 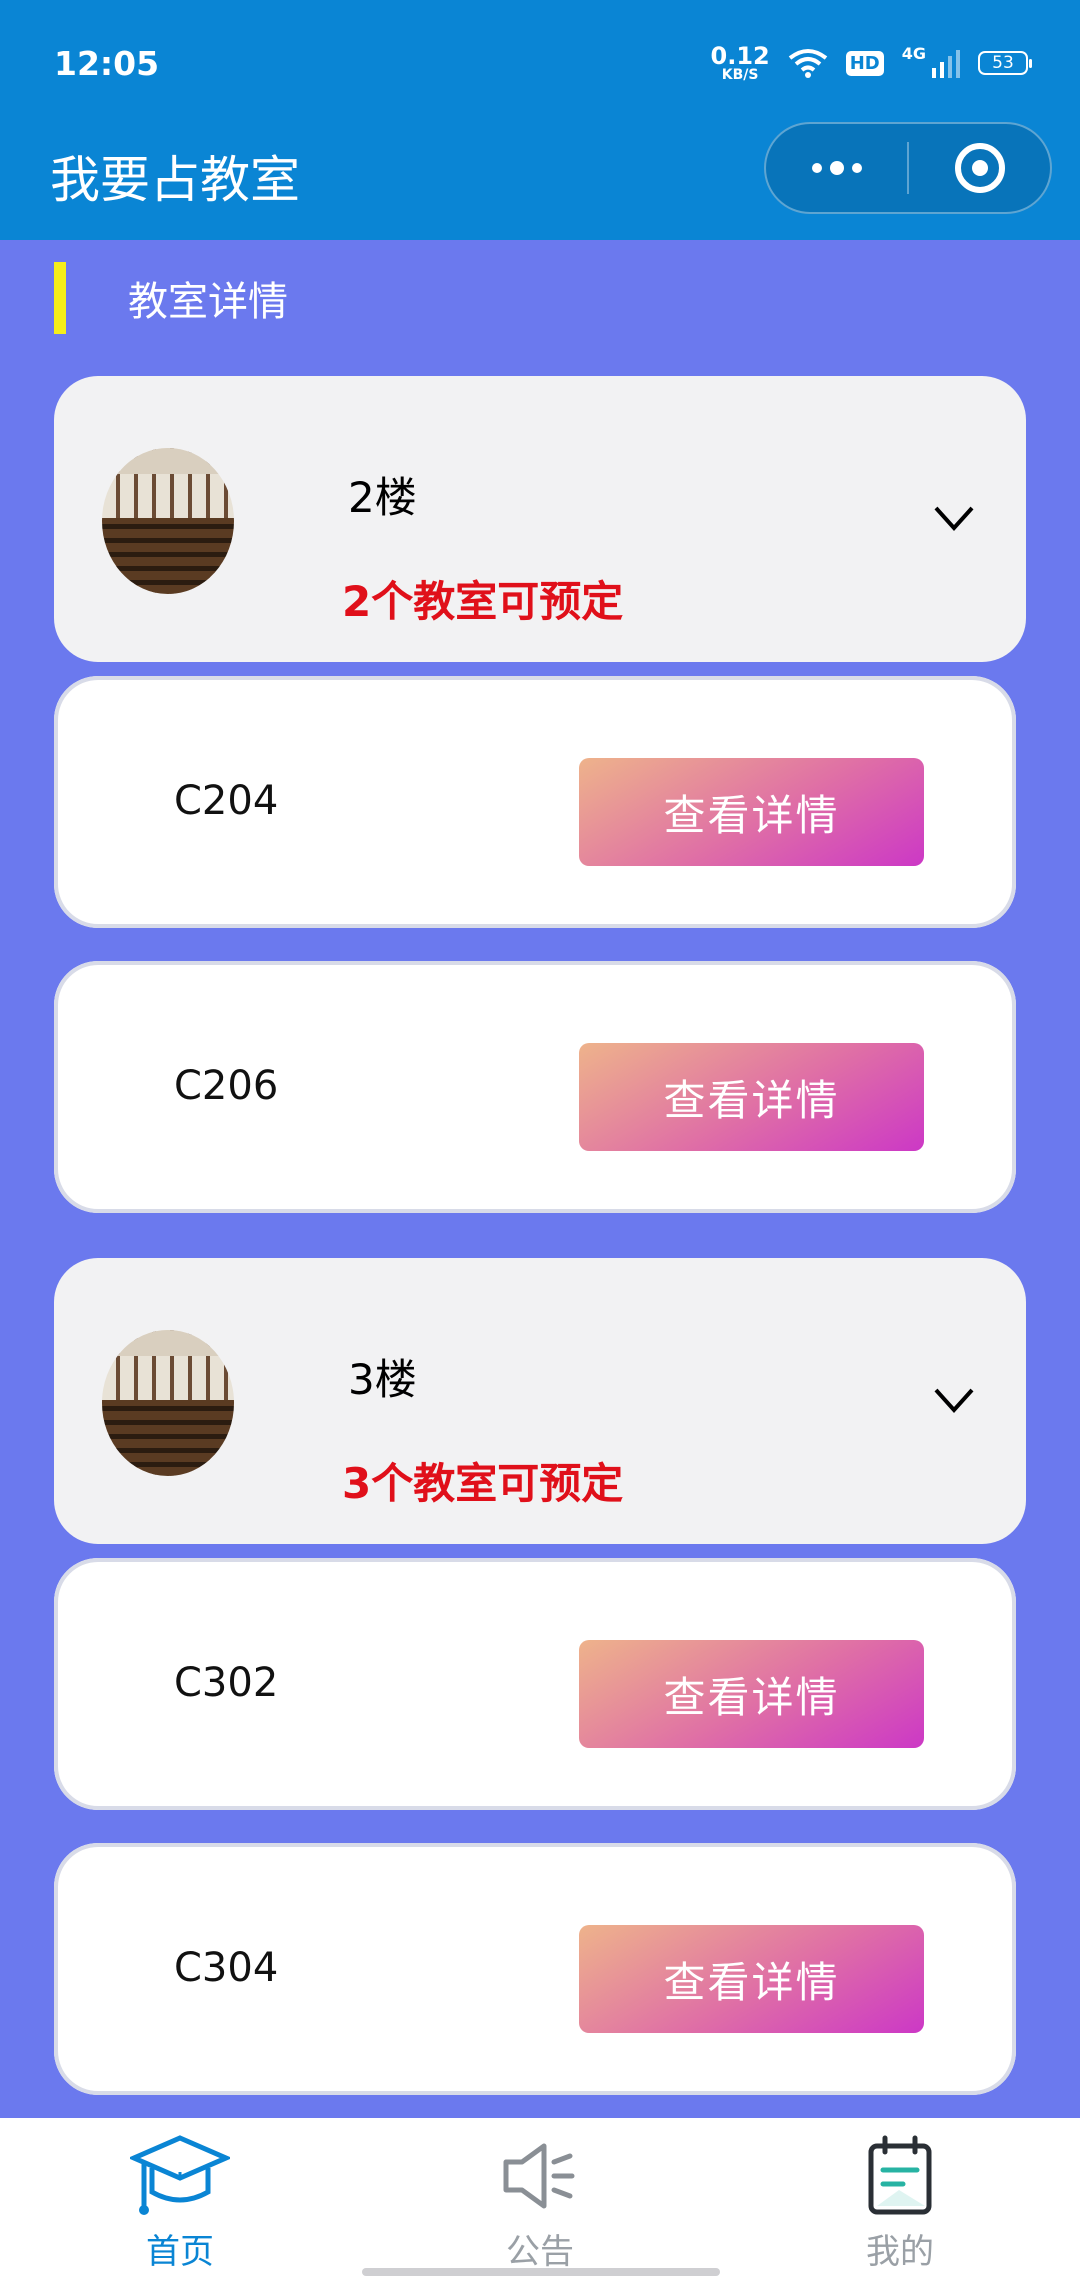 I want to click on room-name: C304, so click(x=226, y=1968).